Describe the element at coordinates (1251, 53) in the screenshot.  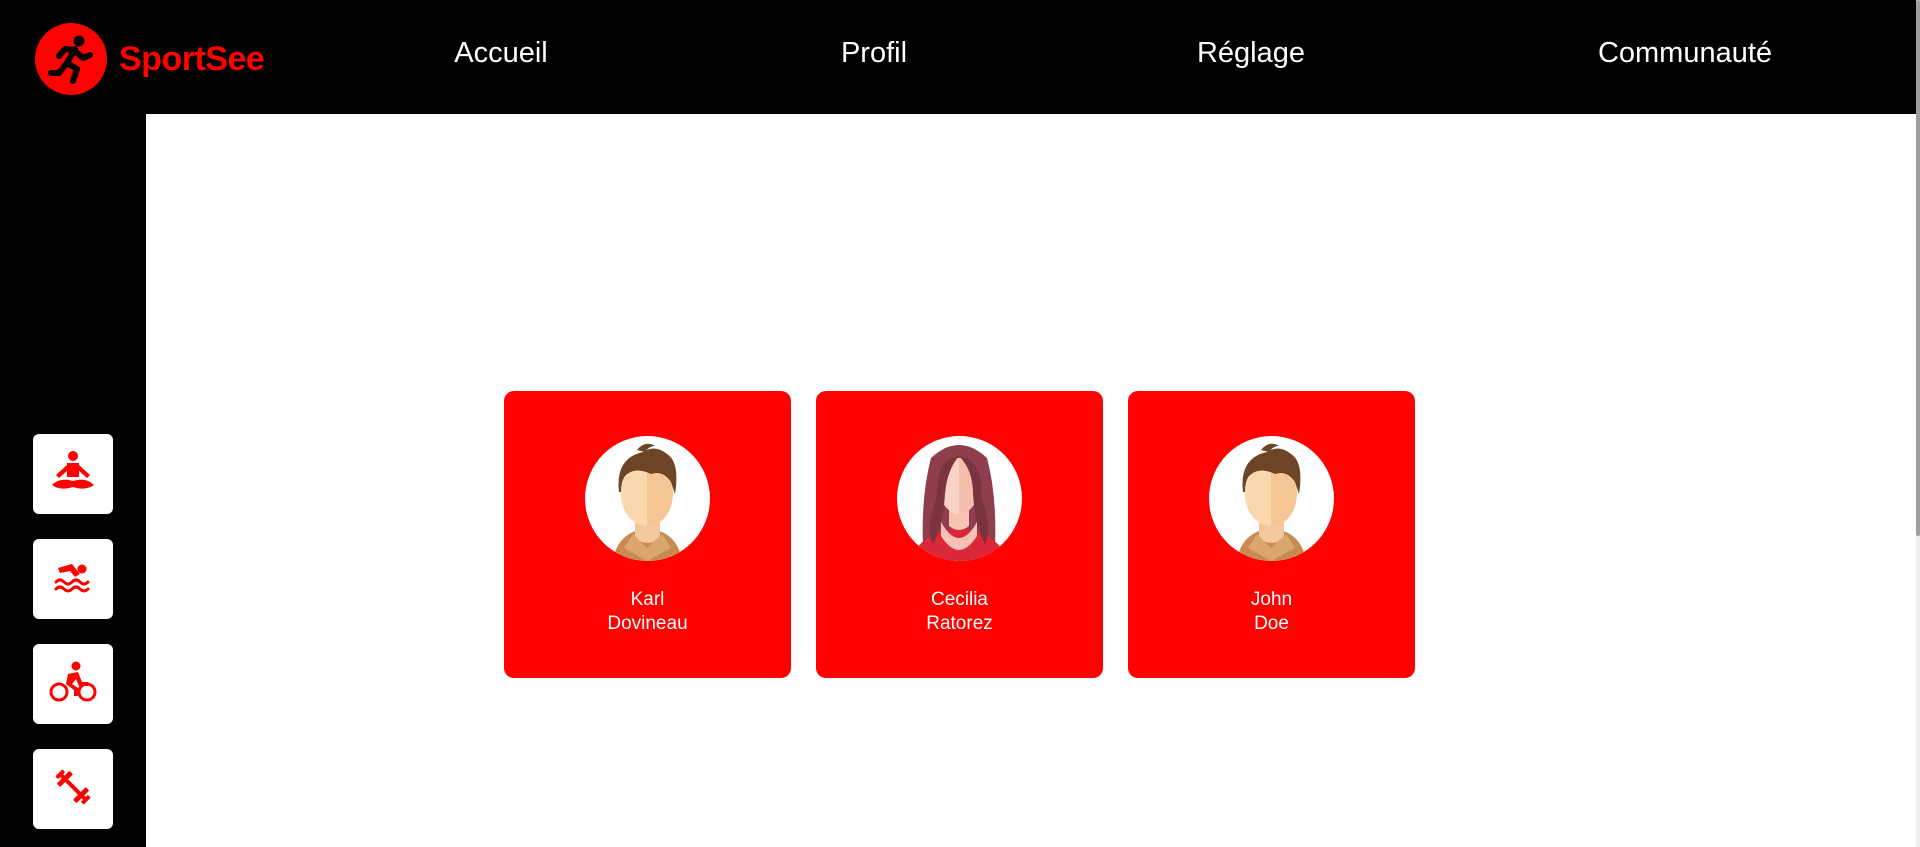
I see `nav-reglage: Réglage` at that location.